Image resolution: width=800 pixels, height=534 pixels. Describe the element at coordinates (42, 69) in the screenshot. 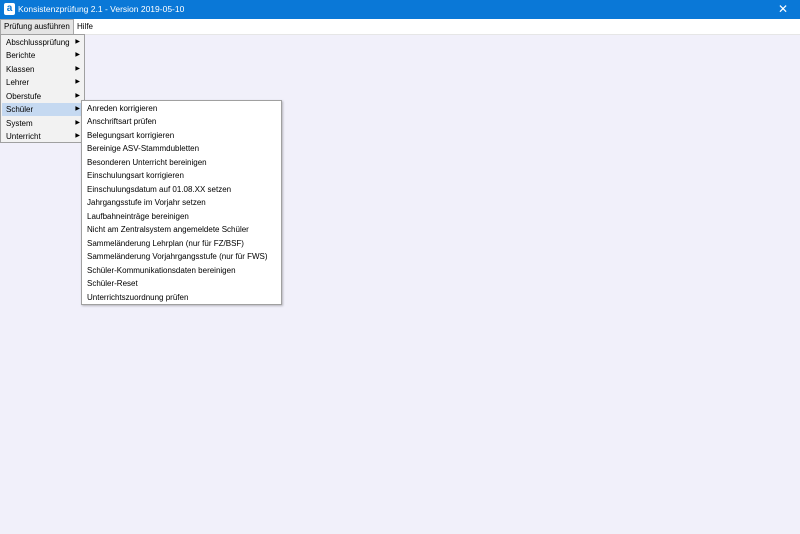

I see `menu-item-klassen: Klassen ▶` at that location.